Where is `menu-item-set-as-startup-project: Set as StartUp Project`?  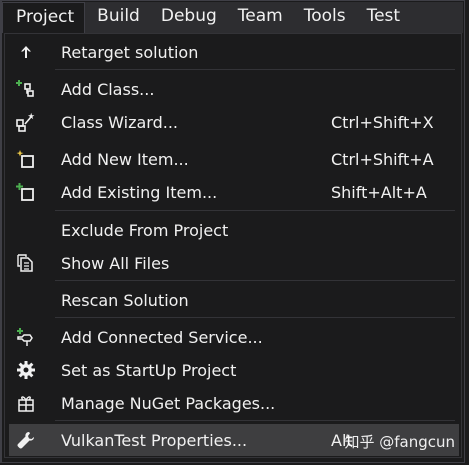
menu-item-set-as-startup-project: Set as StartUp Project is located at coordinates (234, 370).